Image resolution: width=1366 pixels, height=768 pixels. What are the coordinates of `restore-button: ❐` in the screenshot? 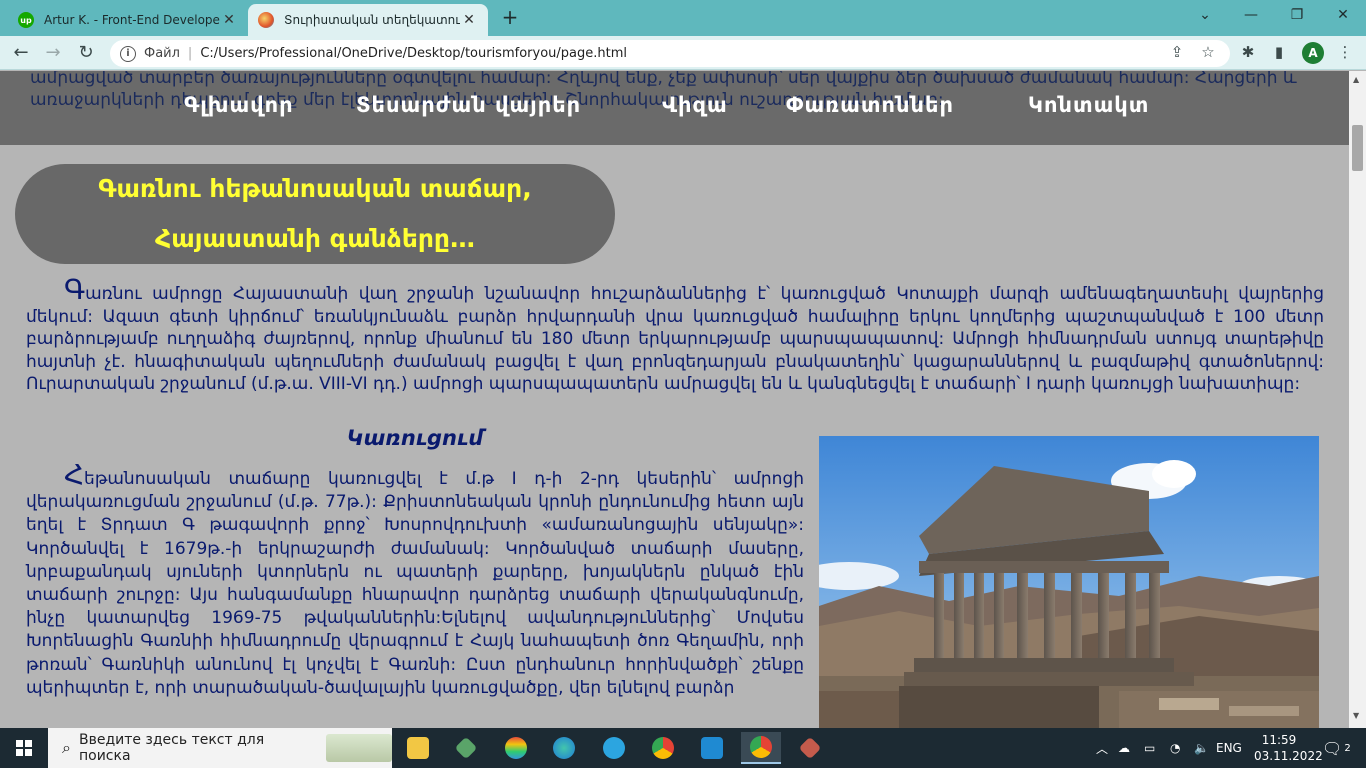 It's located at (1297, 15).